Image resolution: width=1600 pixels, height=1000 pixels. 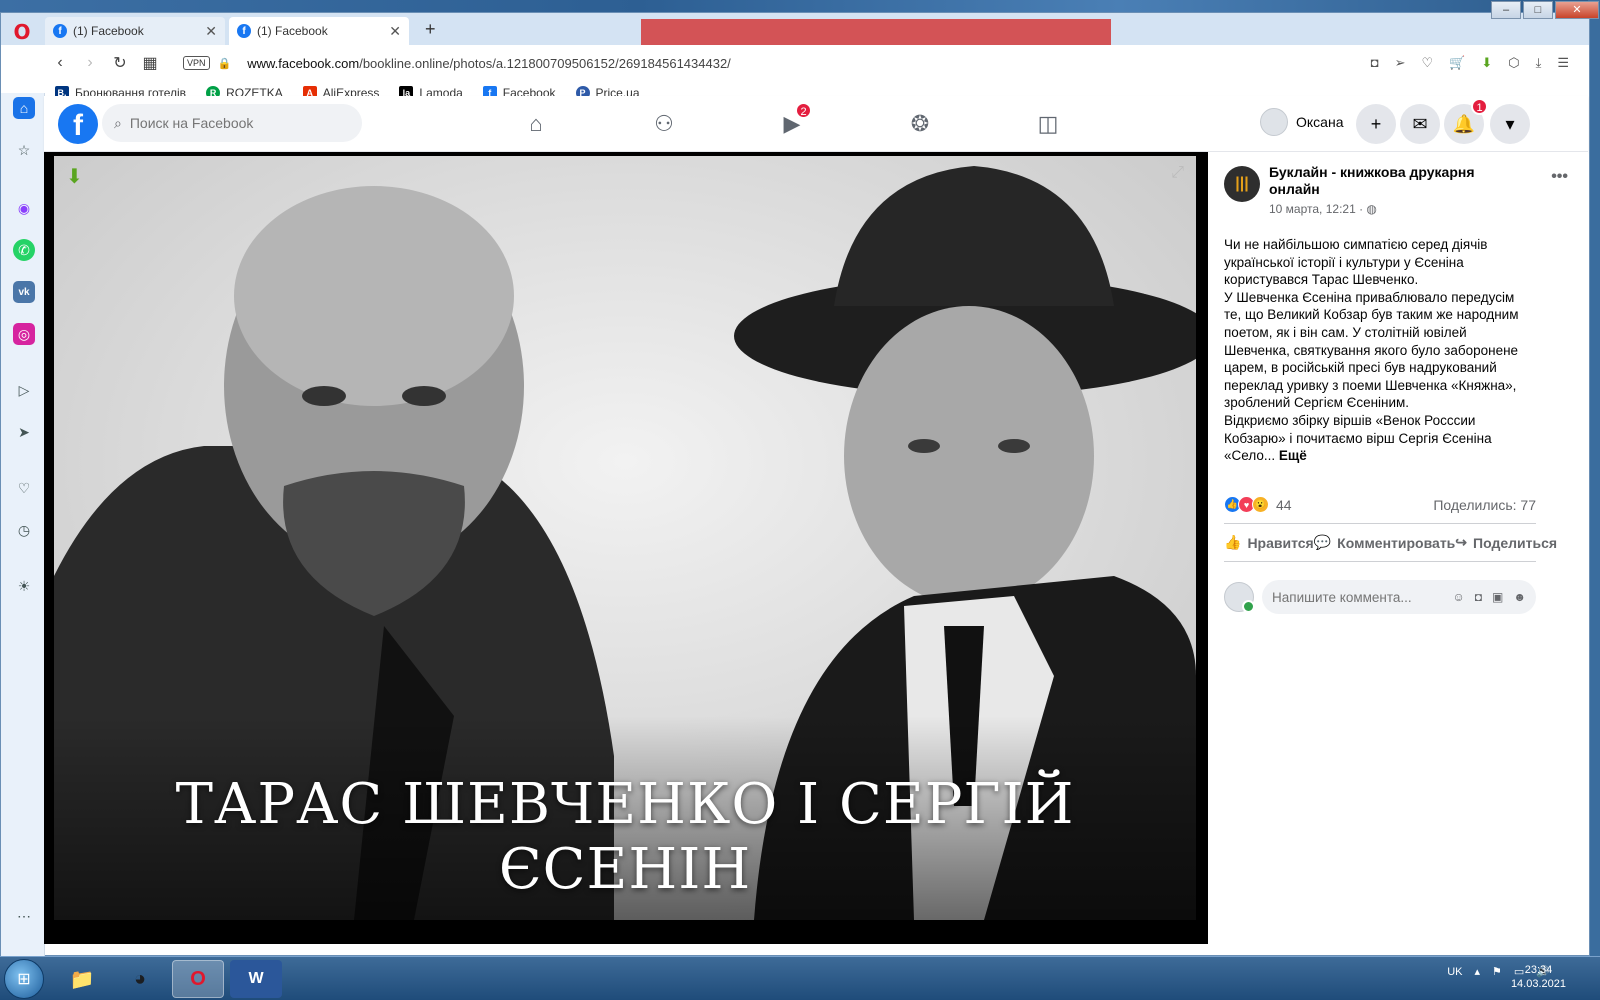 What do you see at coordinates (24, 432) in the screenshot?
I see `send-icon: ➤` at bounding box center [24, 432].